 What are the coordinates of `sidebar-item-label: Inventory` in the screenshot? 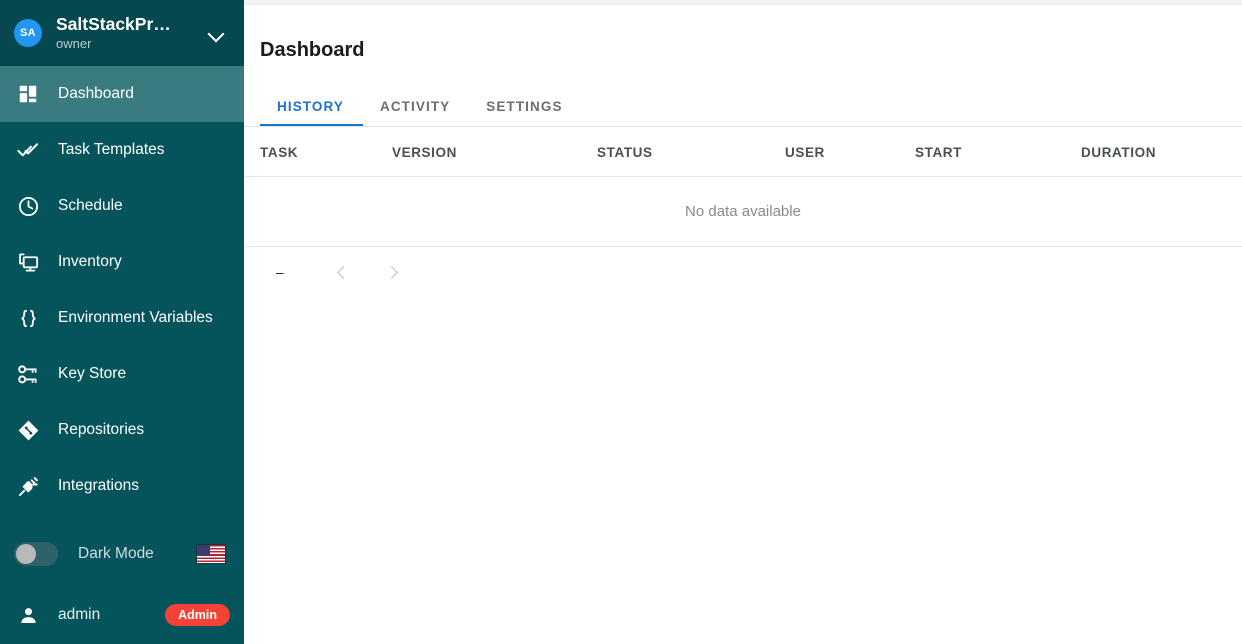 It's located at (90, 261).